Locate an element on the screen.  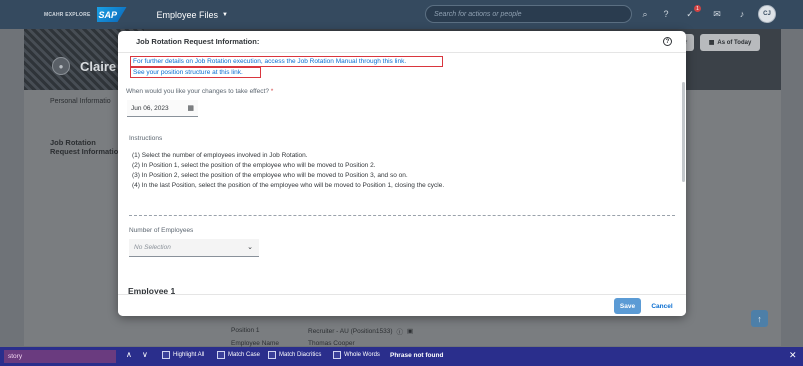
close-icon: ✕ is located at coordinates (793, 355).